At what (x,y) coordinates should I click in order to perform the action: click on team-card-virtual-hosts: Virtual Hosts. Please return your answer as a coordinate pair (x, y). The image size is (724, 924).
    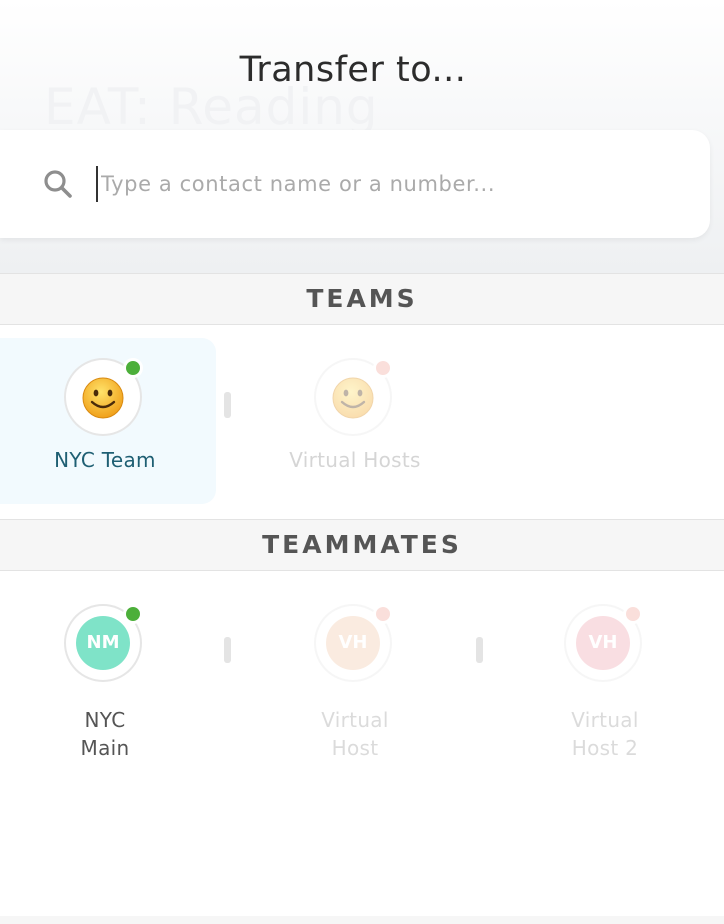
    Looking at the image, I should click on (358, 421).